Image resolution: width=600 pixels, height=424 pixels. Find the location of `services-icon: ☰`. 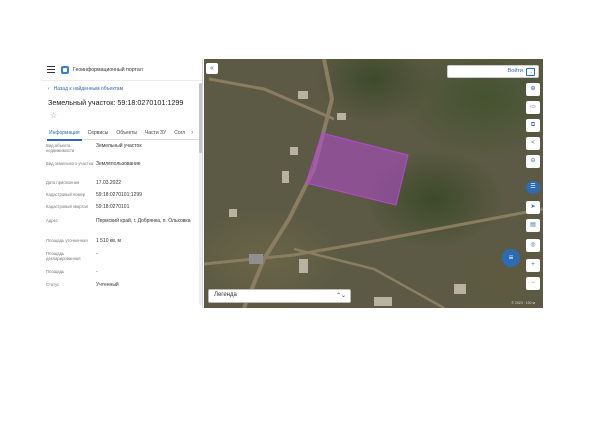

services-icon: ☰ is located at coordinates (533, 187).